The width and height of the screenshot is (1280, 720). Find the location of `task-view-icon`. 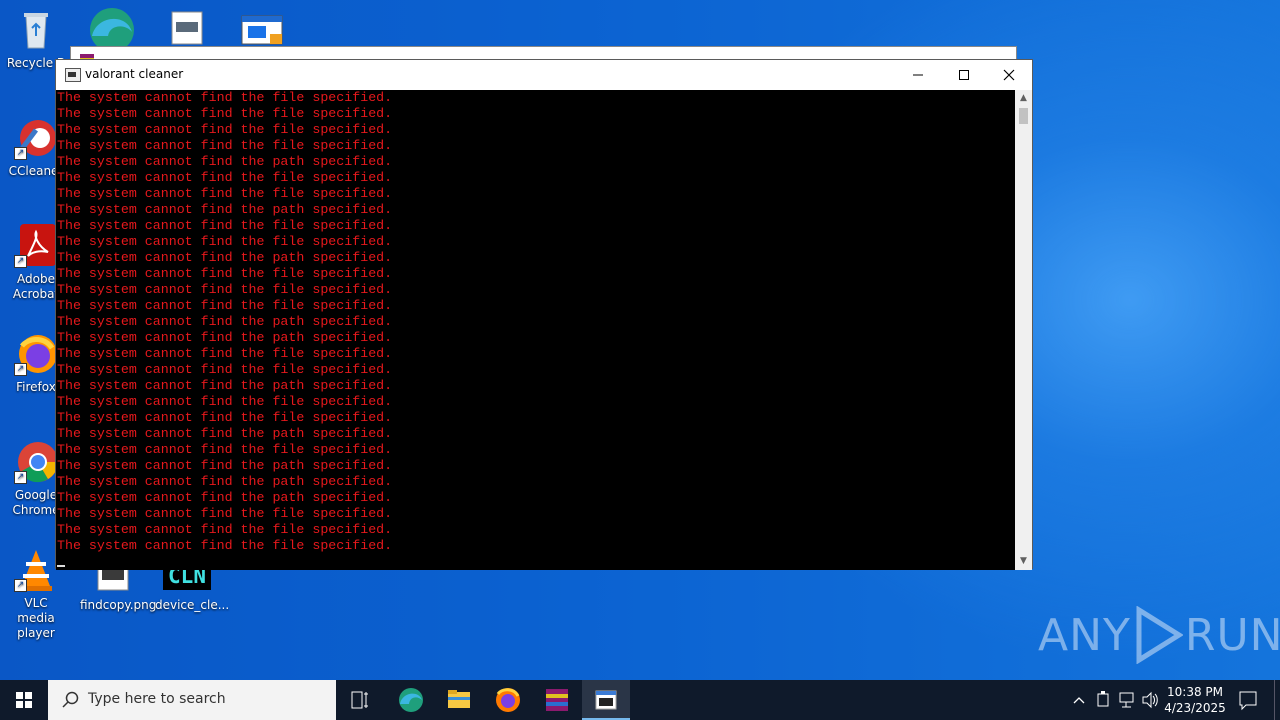

task-view-icon is located at coordinates (359, 700).